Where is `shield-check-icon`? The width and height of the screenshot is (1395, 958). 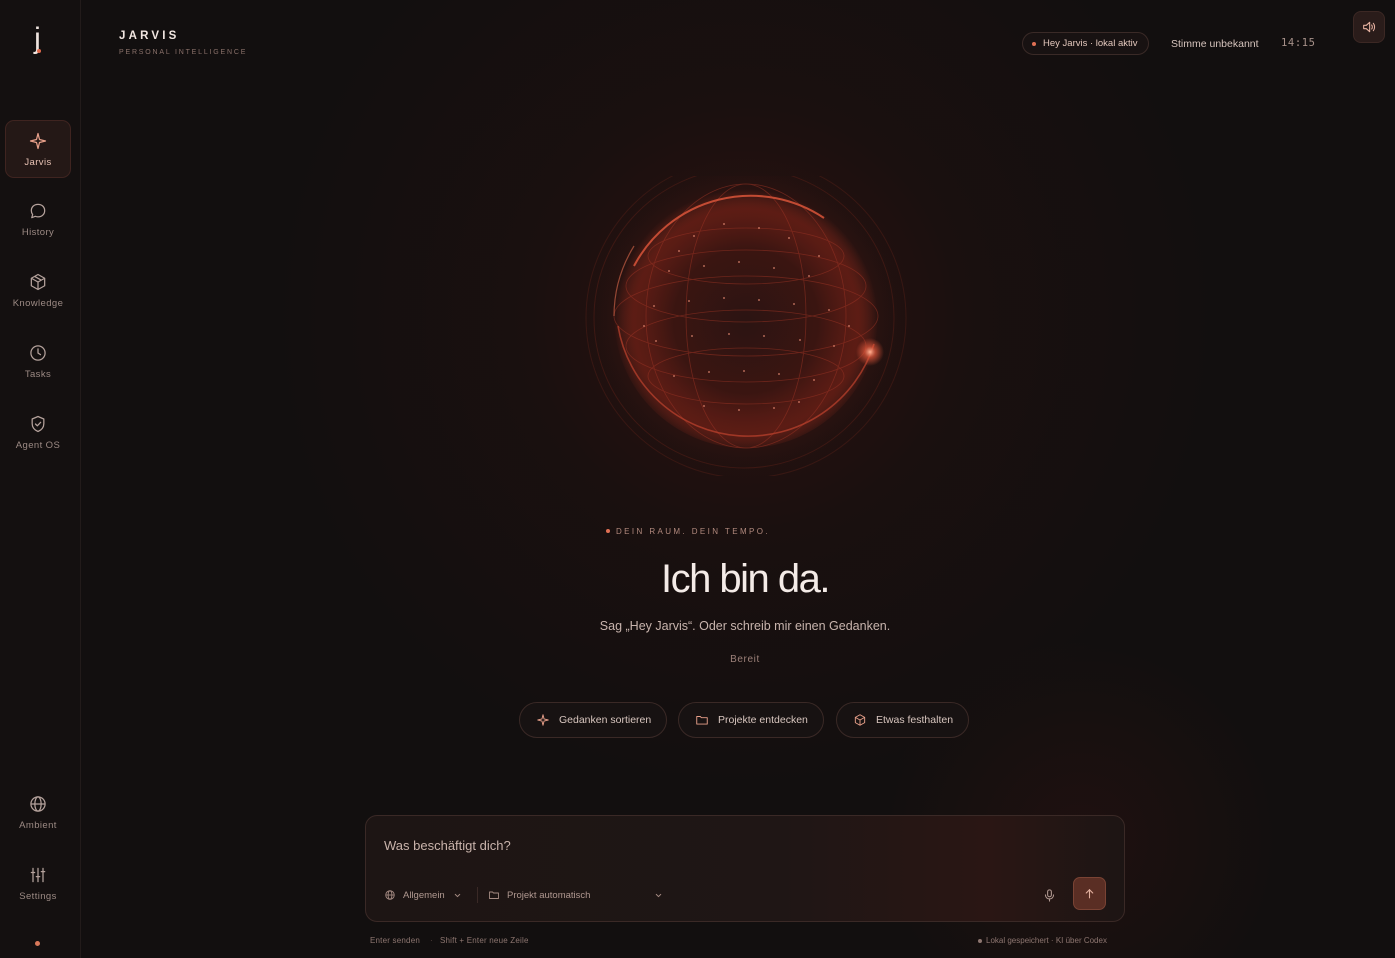 shield-check-icon is located at coordinates (38, 424).